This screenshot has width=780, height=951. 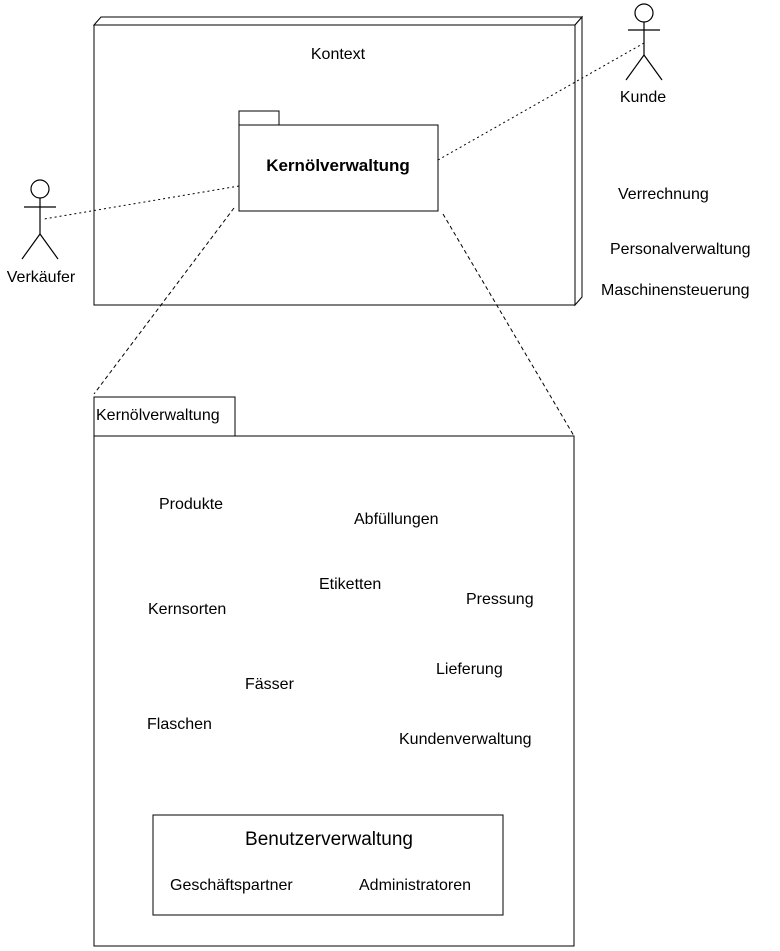 What do you see at coordinates (40, 219) in the screenshot?
I see `actor-seller-figure` at bounding box center [40, 219].